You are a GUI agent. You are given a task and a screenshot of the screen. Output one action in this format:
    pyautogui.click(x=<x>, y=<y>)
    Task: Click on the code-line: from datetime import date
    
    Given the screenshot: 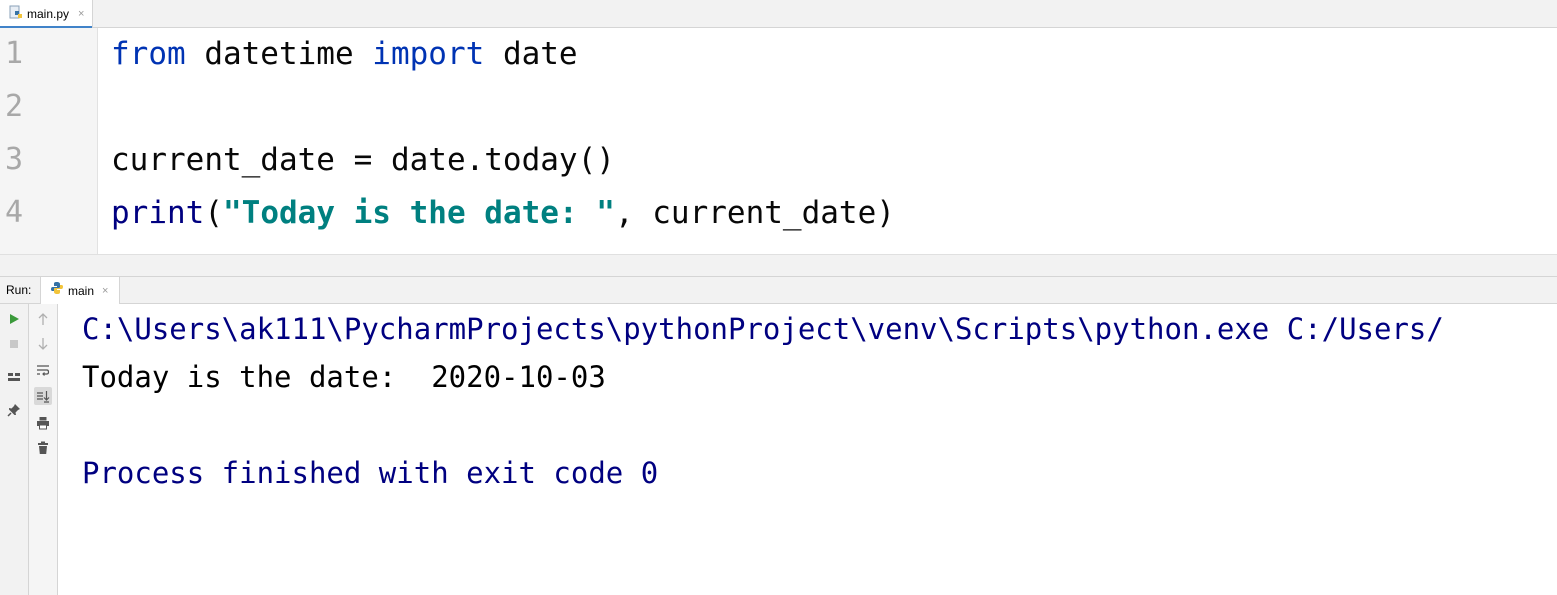 What is the action you would take?
    pyautogui.click(x=344, y=54)
    